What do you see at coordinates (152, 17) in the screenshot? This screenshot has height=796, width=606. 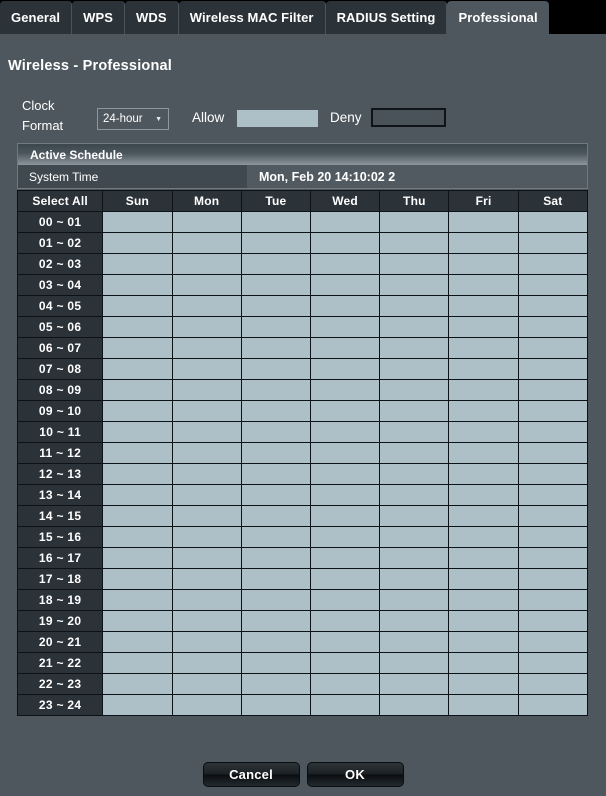 I see `tab-wds: WDS` at bounding box center [152, 17].